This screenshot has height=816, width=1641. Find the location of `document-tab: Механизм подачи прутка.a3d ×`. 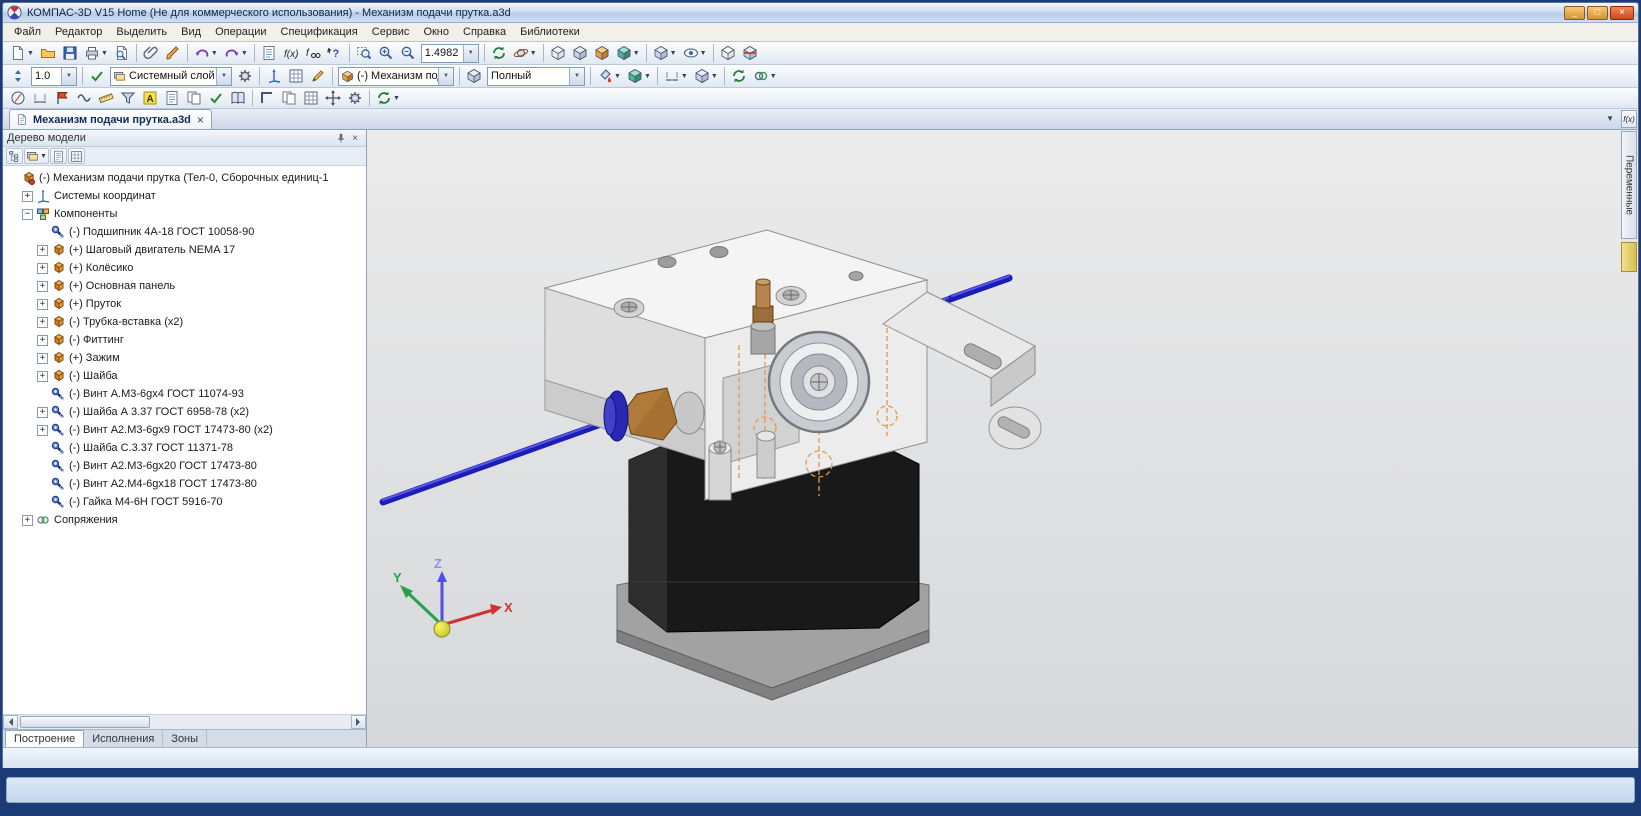

document-tab: Механизм подачи прутка.a3d × is located at coordinates (110, 119).